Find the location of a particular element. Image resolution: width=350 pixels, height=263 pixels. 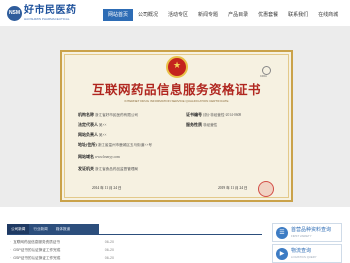

first-variety-query-button: ☰ 首营品种资料查询 FIRST VARIETY is located at coordinates (307, 232).